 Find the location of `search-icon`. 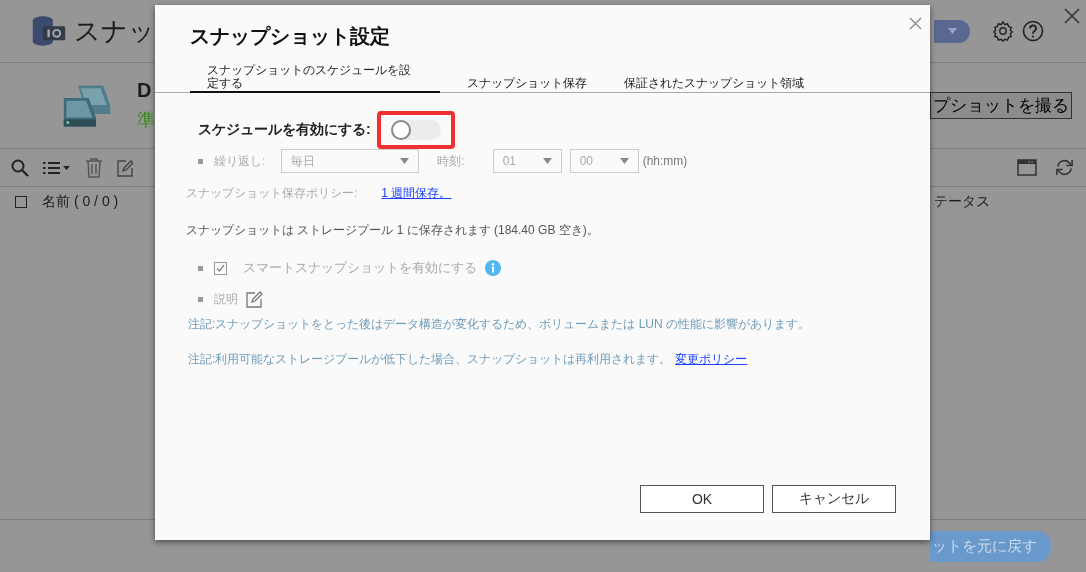

search-icon is located at coordinates (20, 167).